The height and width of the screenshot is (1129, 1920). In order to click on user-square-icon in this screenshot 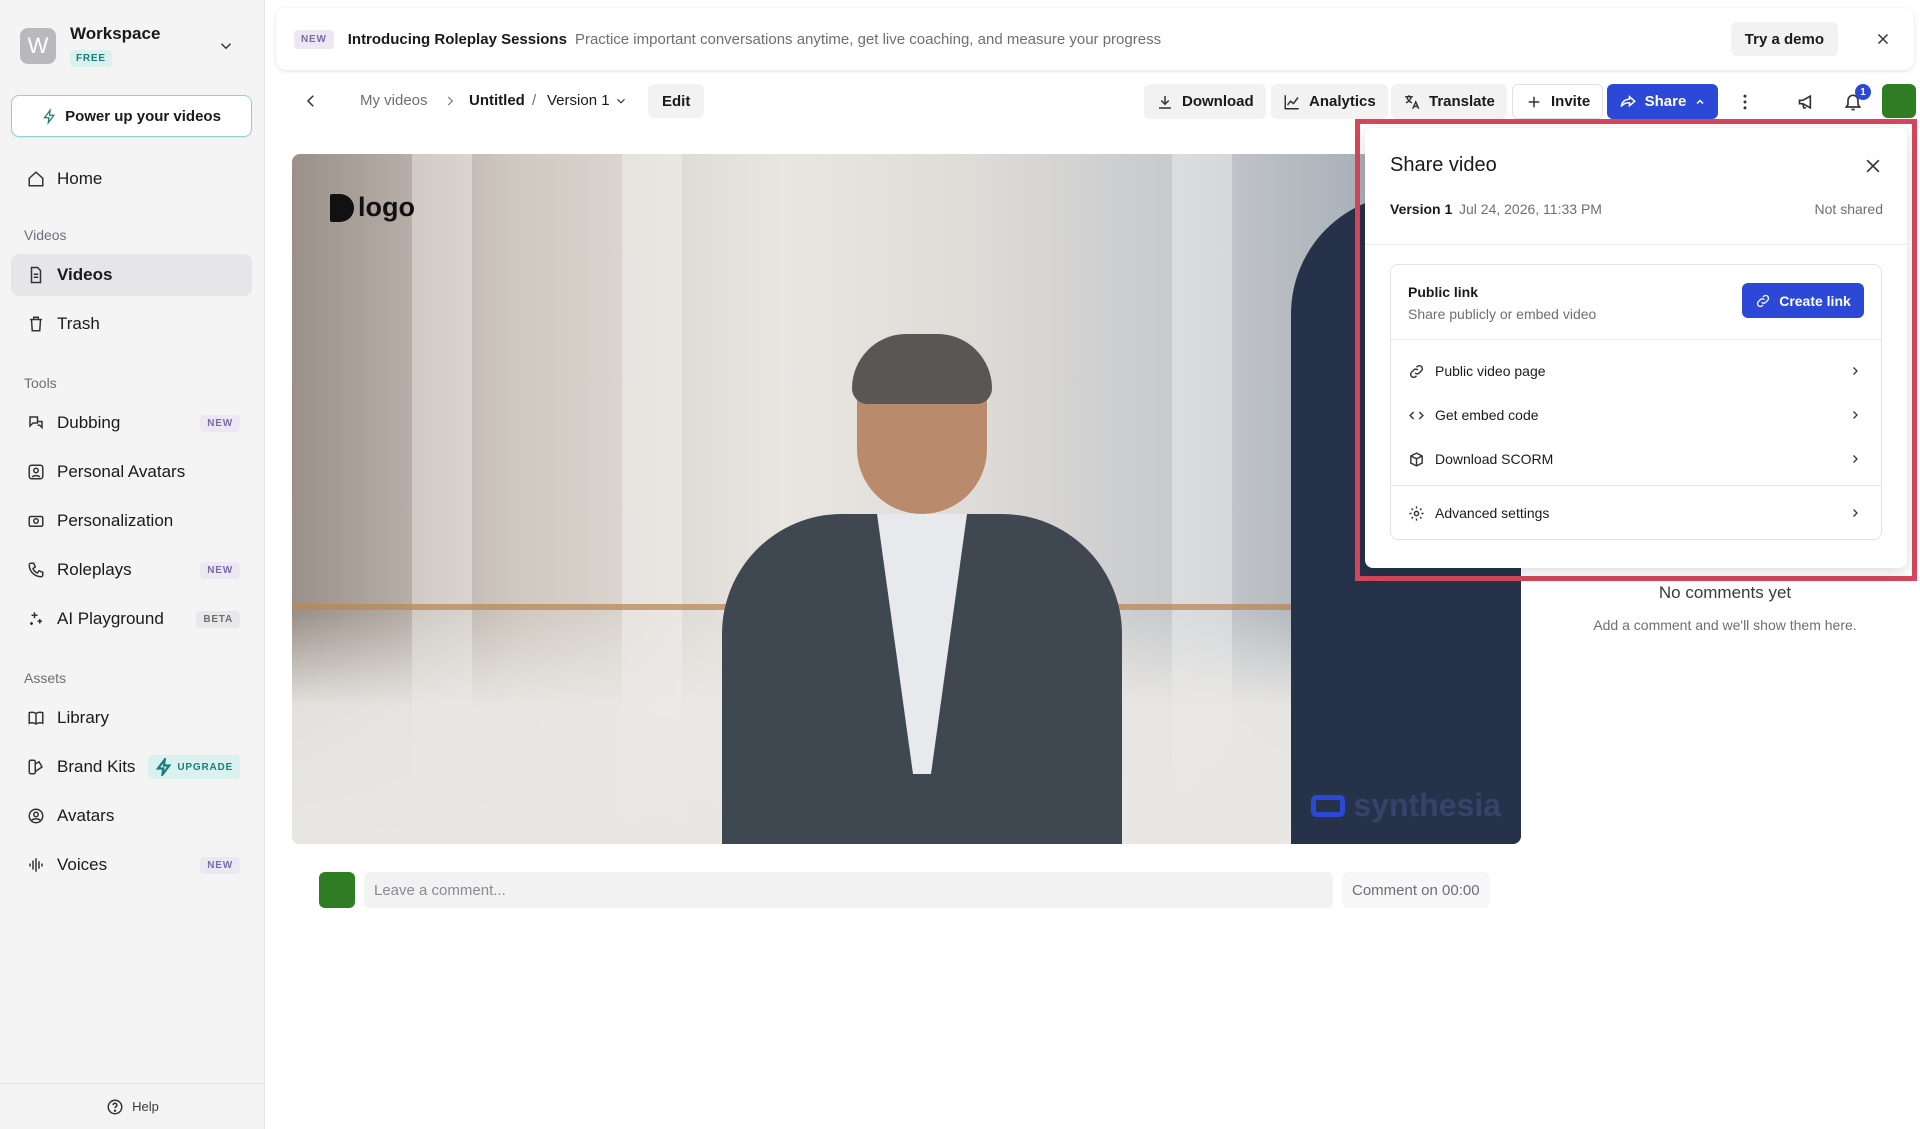, I will do `click(36, 472)`.